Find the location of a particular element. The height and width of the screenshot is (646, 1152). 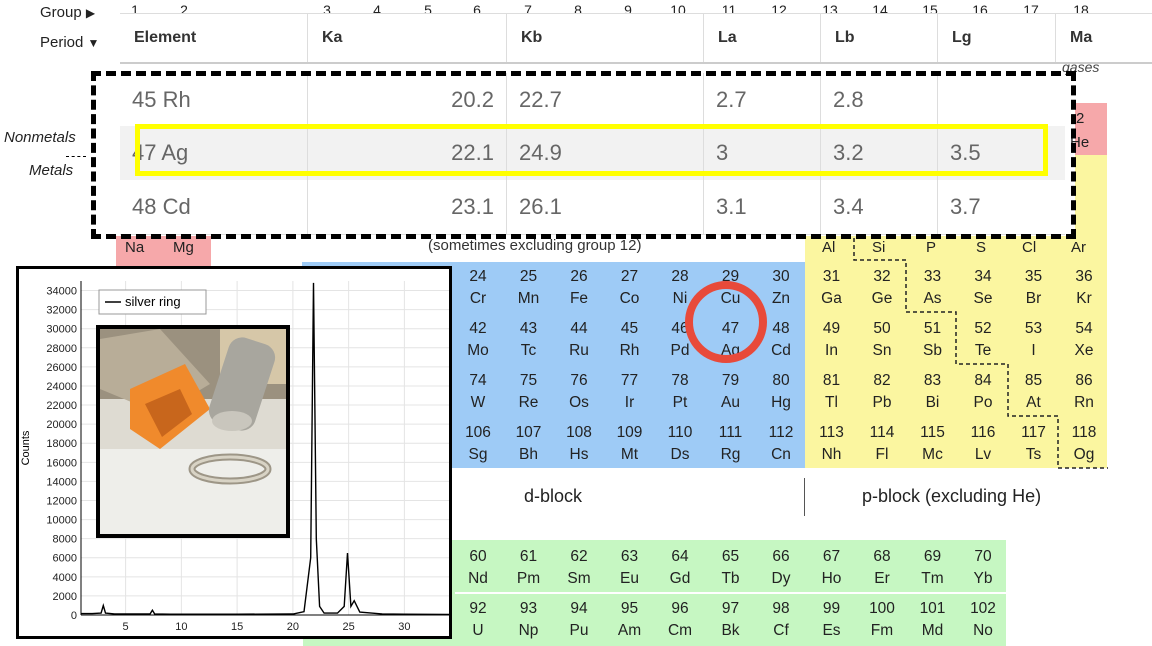

element-cell-tl: 81 Tl is located at coordinates (832, 391).